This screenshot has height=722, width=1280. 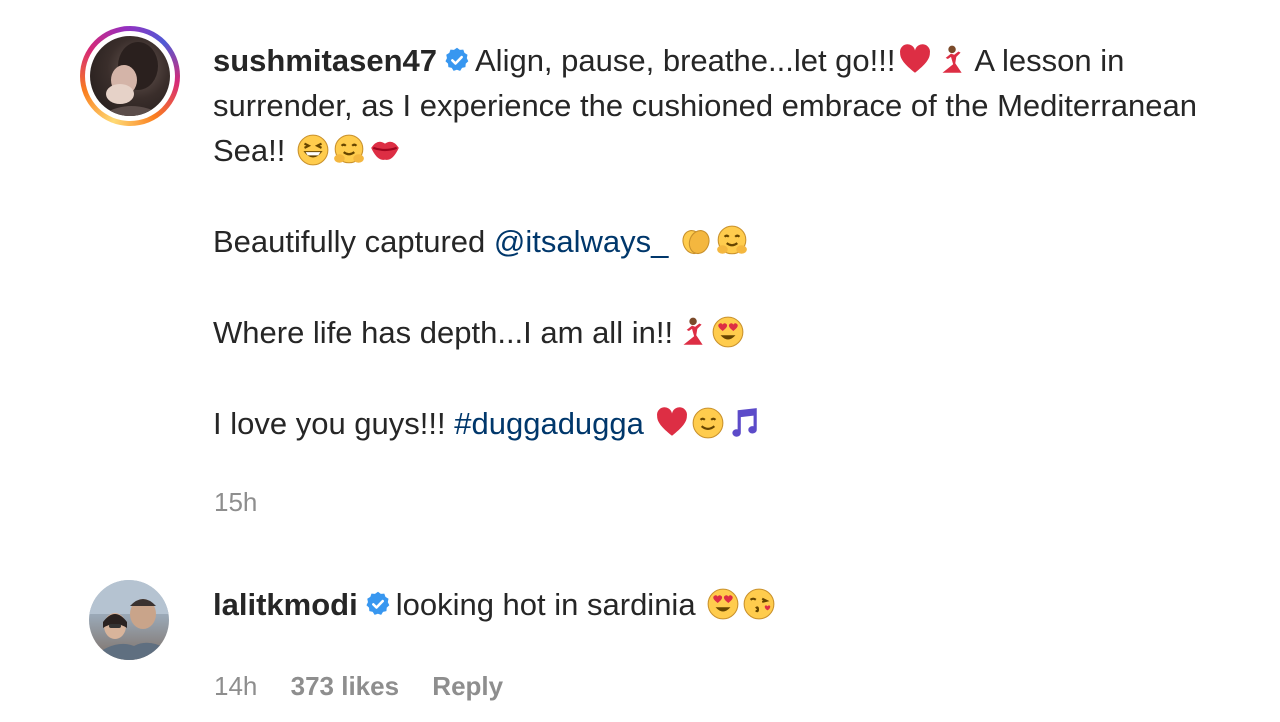 I want to click on heart-eyes-face-icon, so click(x=728, y=332).